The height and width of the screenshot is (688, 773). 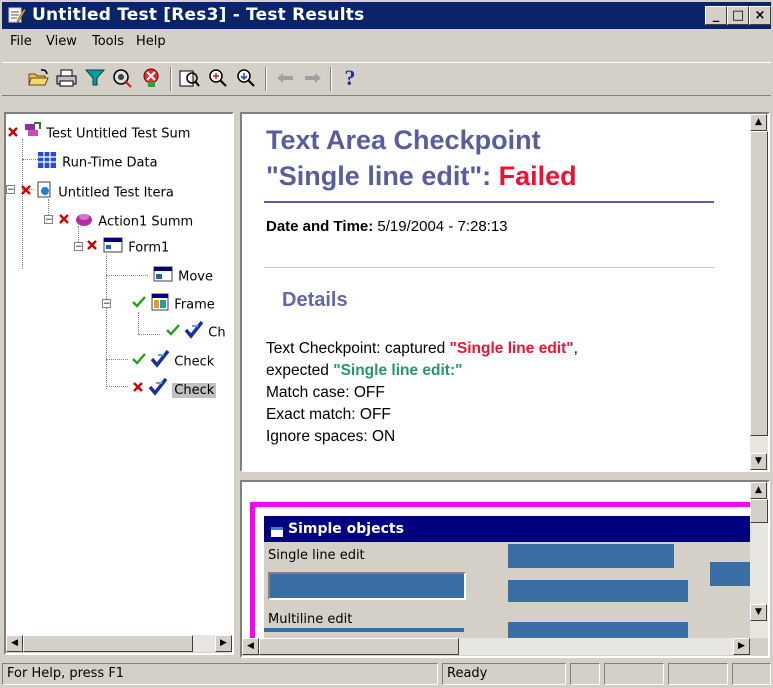 I want to click on report-title-line2: "Single line edit": Failed, so click(x=421, y=176).